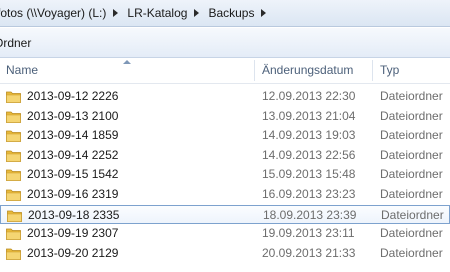 The image size is (450, 272). What do you see at coordinates (73, 252) in the screenshot?
I see `file-name: 2013-09-20 2129` at bounding box center [73, 252].